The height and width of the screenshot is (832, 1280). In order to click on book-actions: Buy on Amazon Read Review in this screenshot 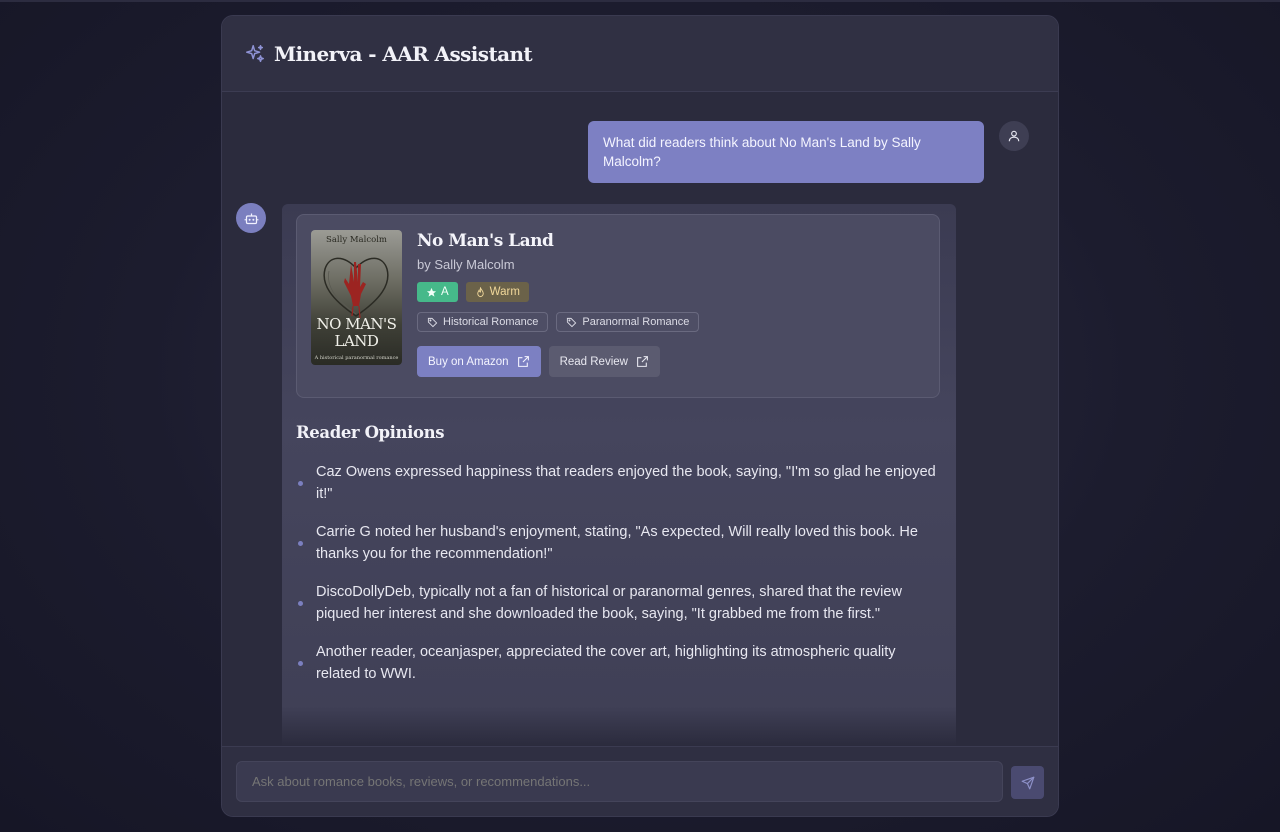, I will do `click(558, 361)`.